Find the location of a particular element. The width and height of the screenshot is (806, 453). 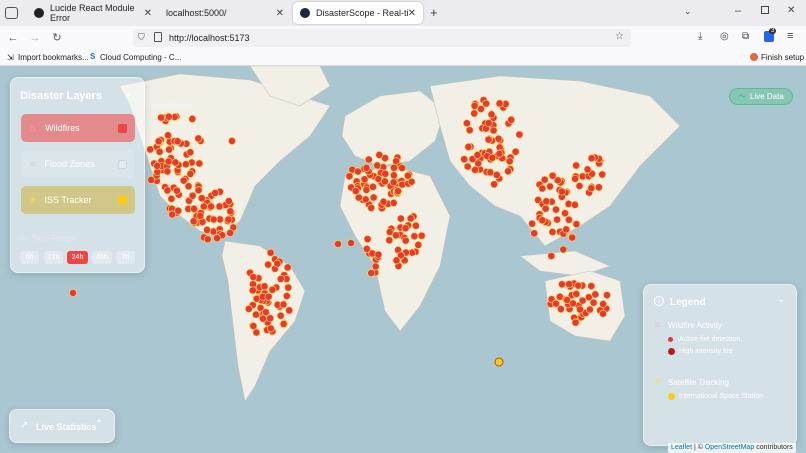

range-48h: 48h is located at coordinates (102, 257).